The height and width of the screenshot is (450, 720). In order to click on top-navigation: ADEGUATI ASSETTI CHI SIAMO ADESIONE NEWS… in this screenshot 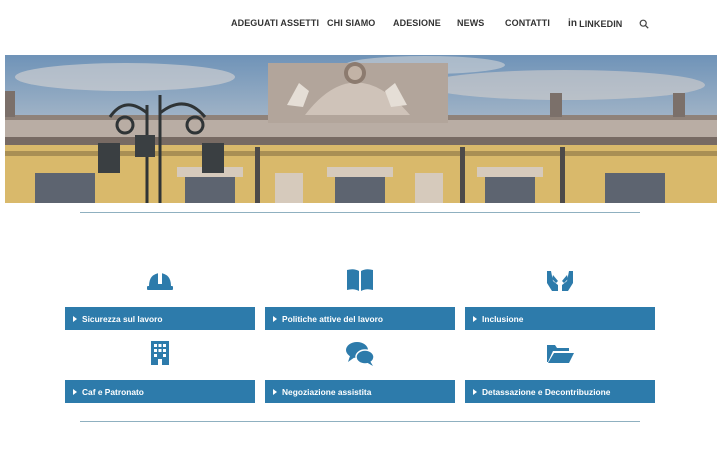, I will do `click(360, 27)`.